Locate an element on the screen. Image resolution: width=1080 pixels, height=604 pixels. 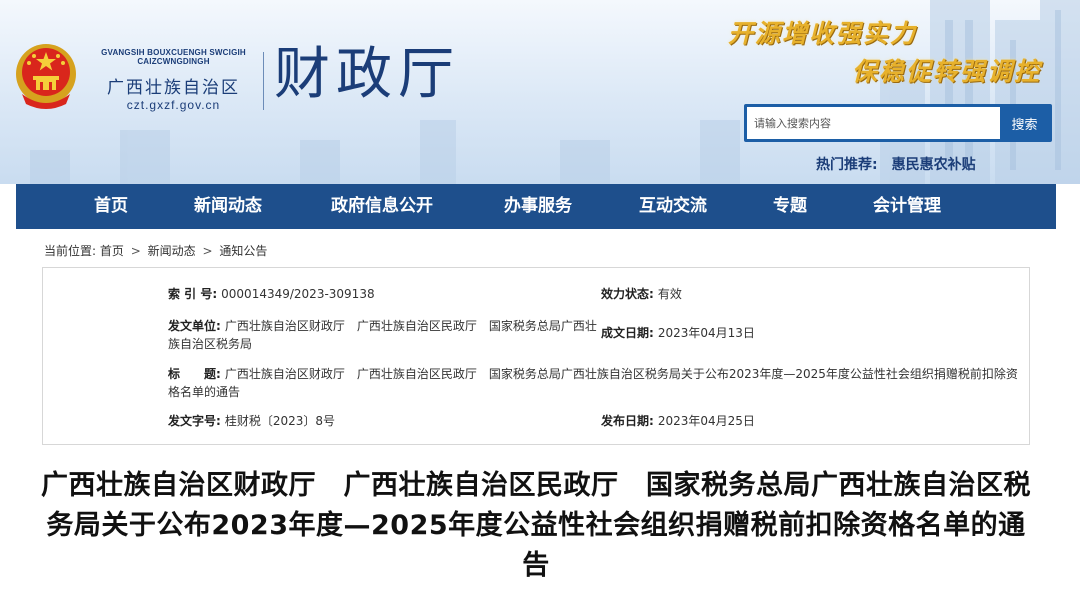
publish-date-field: 发布日期: 2023年04月25日 is located at coordinates (678, 421).